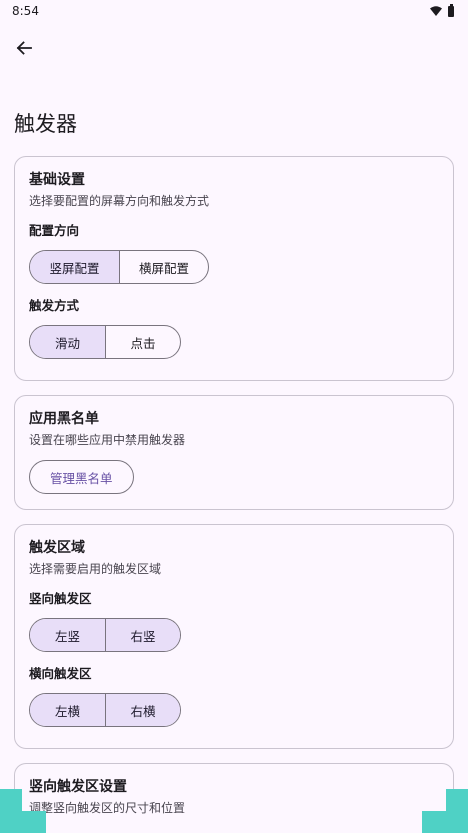 The width and height of the screenshot is (468, 833). I want to click on horizontal-trigger-label: 横向触发区, so click(60, 673).